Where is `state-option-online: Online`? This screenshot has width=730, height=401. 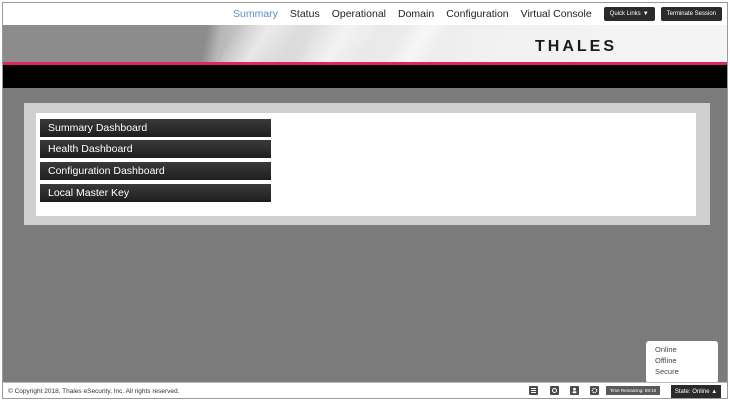 state-option-online: Online is located at coordinates (686, 349).